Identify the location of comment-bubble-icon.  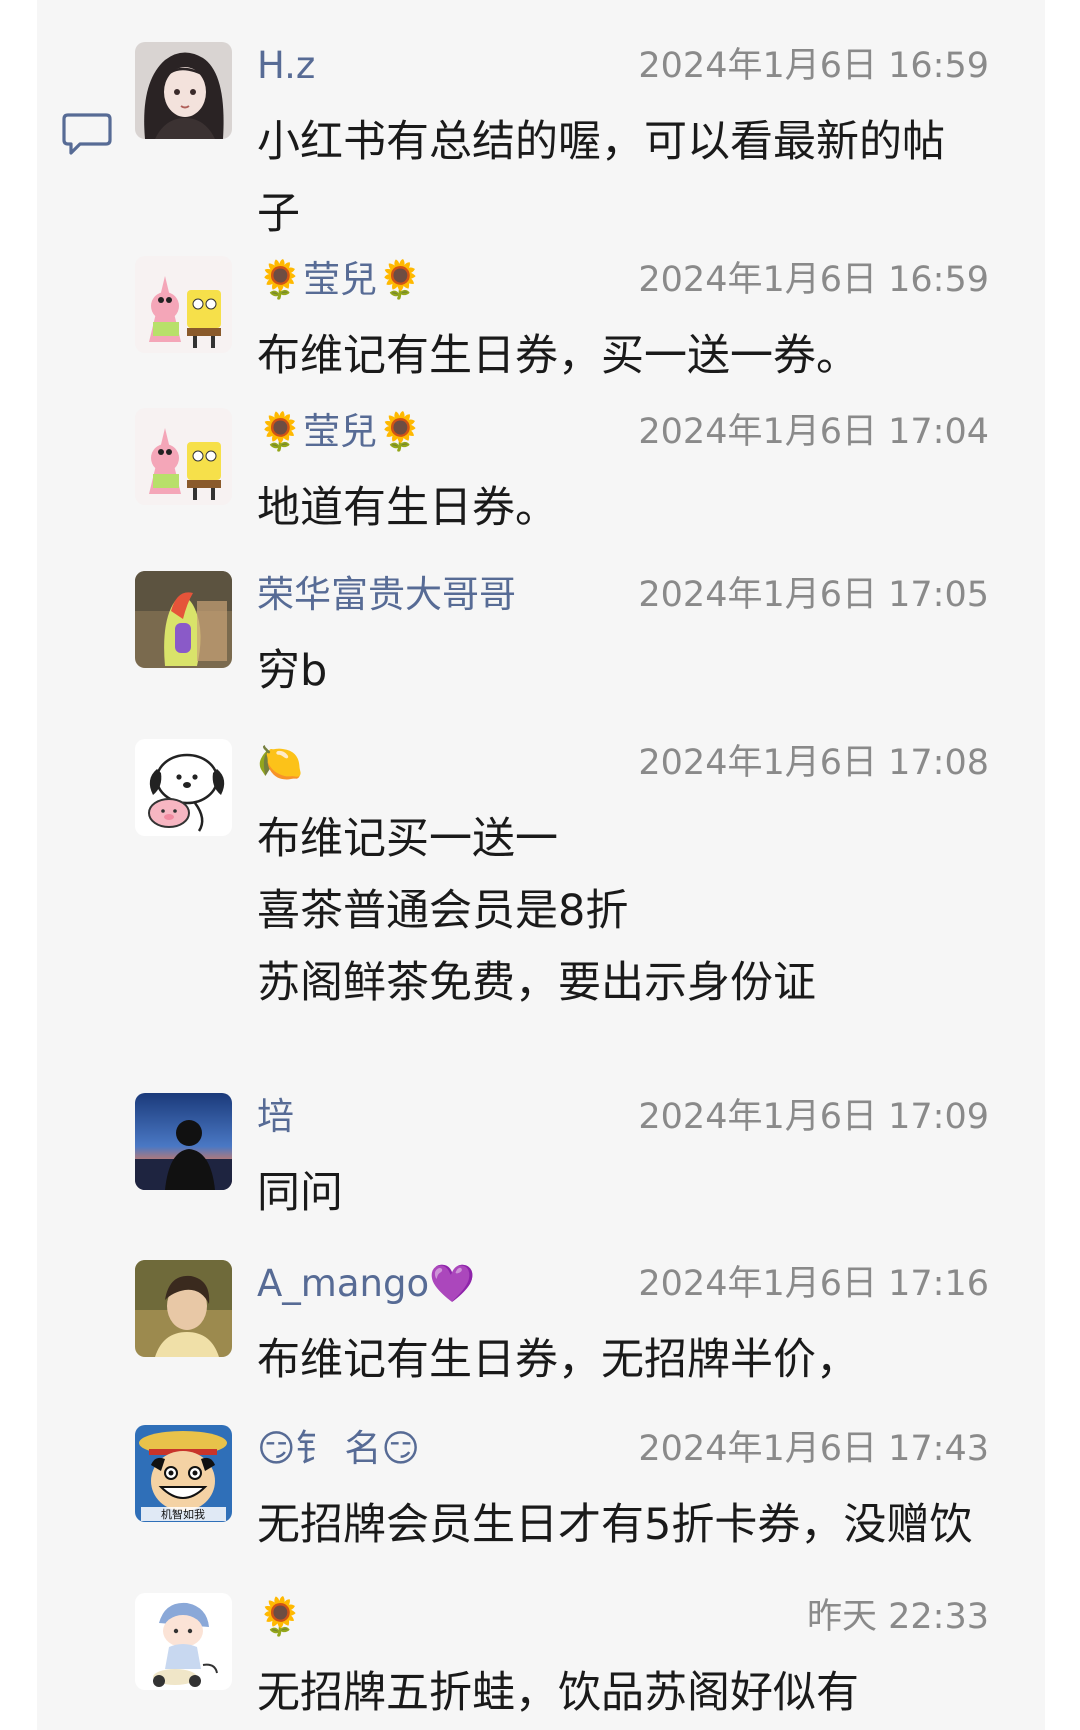
(87, 135).